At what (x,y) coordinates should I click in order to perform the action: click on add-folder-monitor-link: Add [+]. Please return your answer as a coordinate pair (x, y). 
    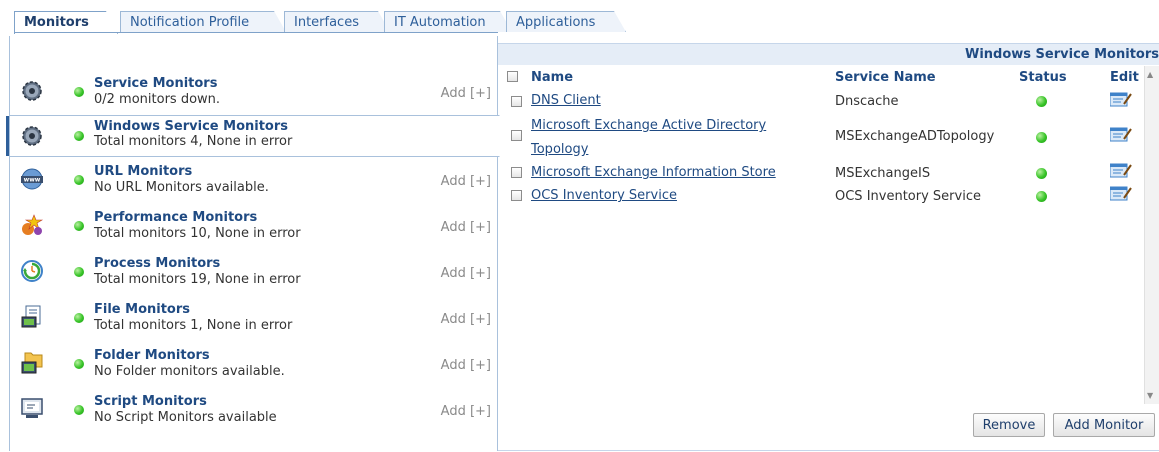
    Looking at the image, I should click on (466, 365).